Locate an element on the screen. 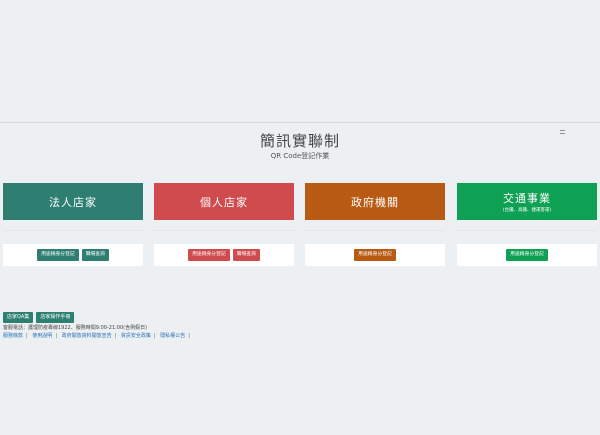 This screenshot has height=435, width=600. privacy-link: 隱私權公告 is located at coordinates (172, 336).